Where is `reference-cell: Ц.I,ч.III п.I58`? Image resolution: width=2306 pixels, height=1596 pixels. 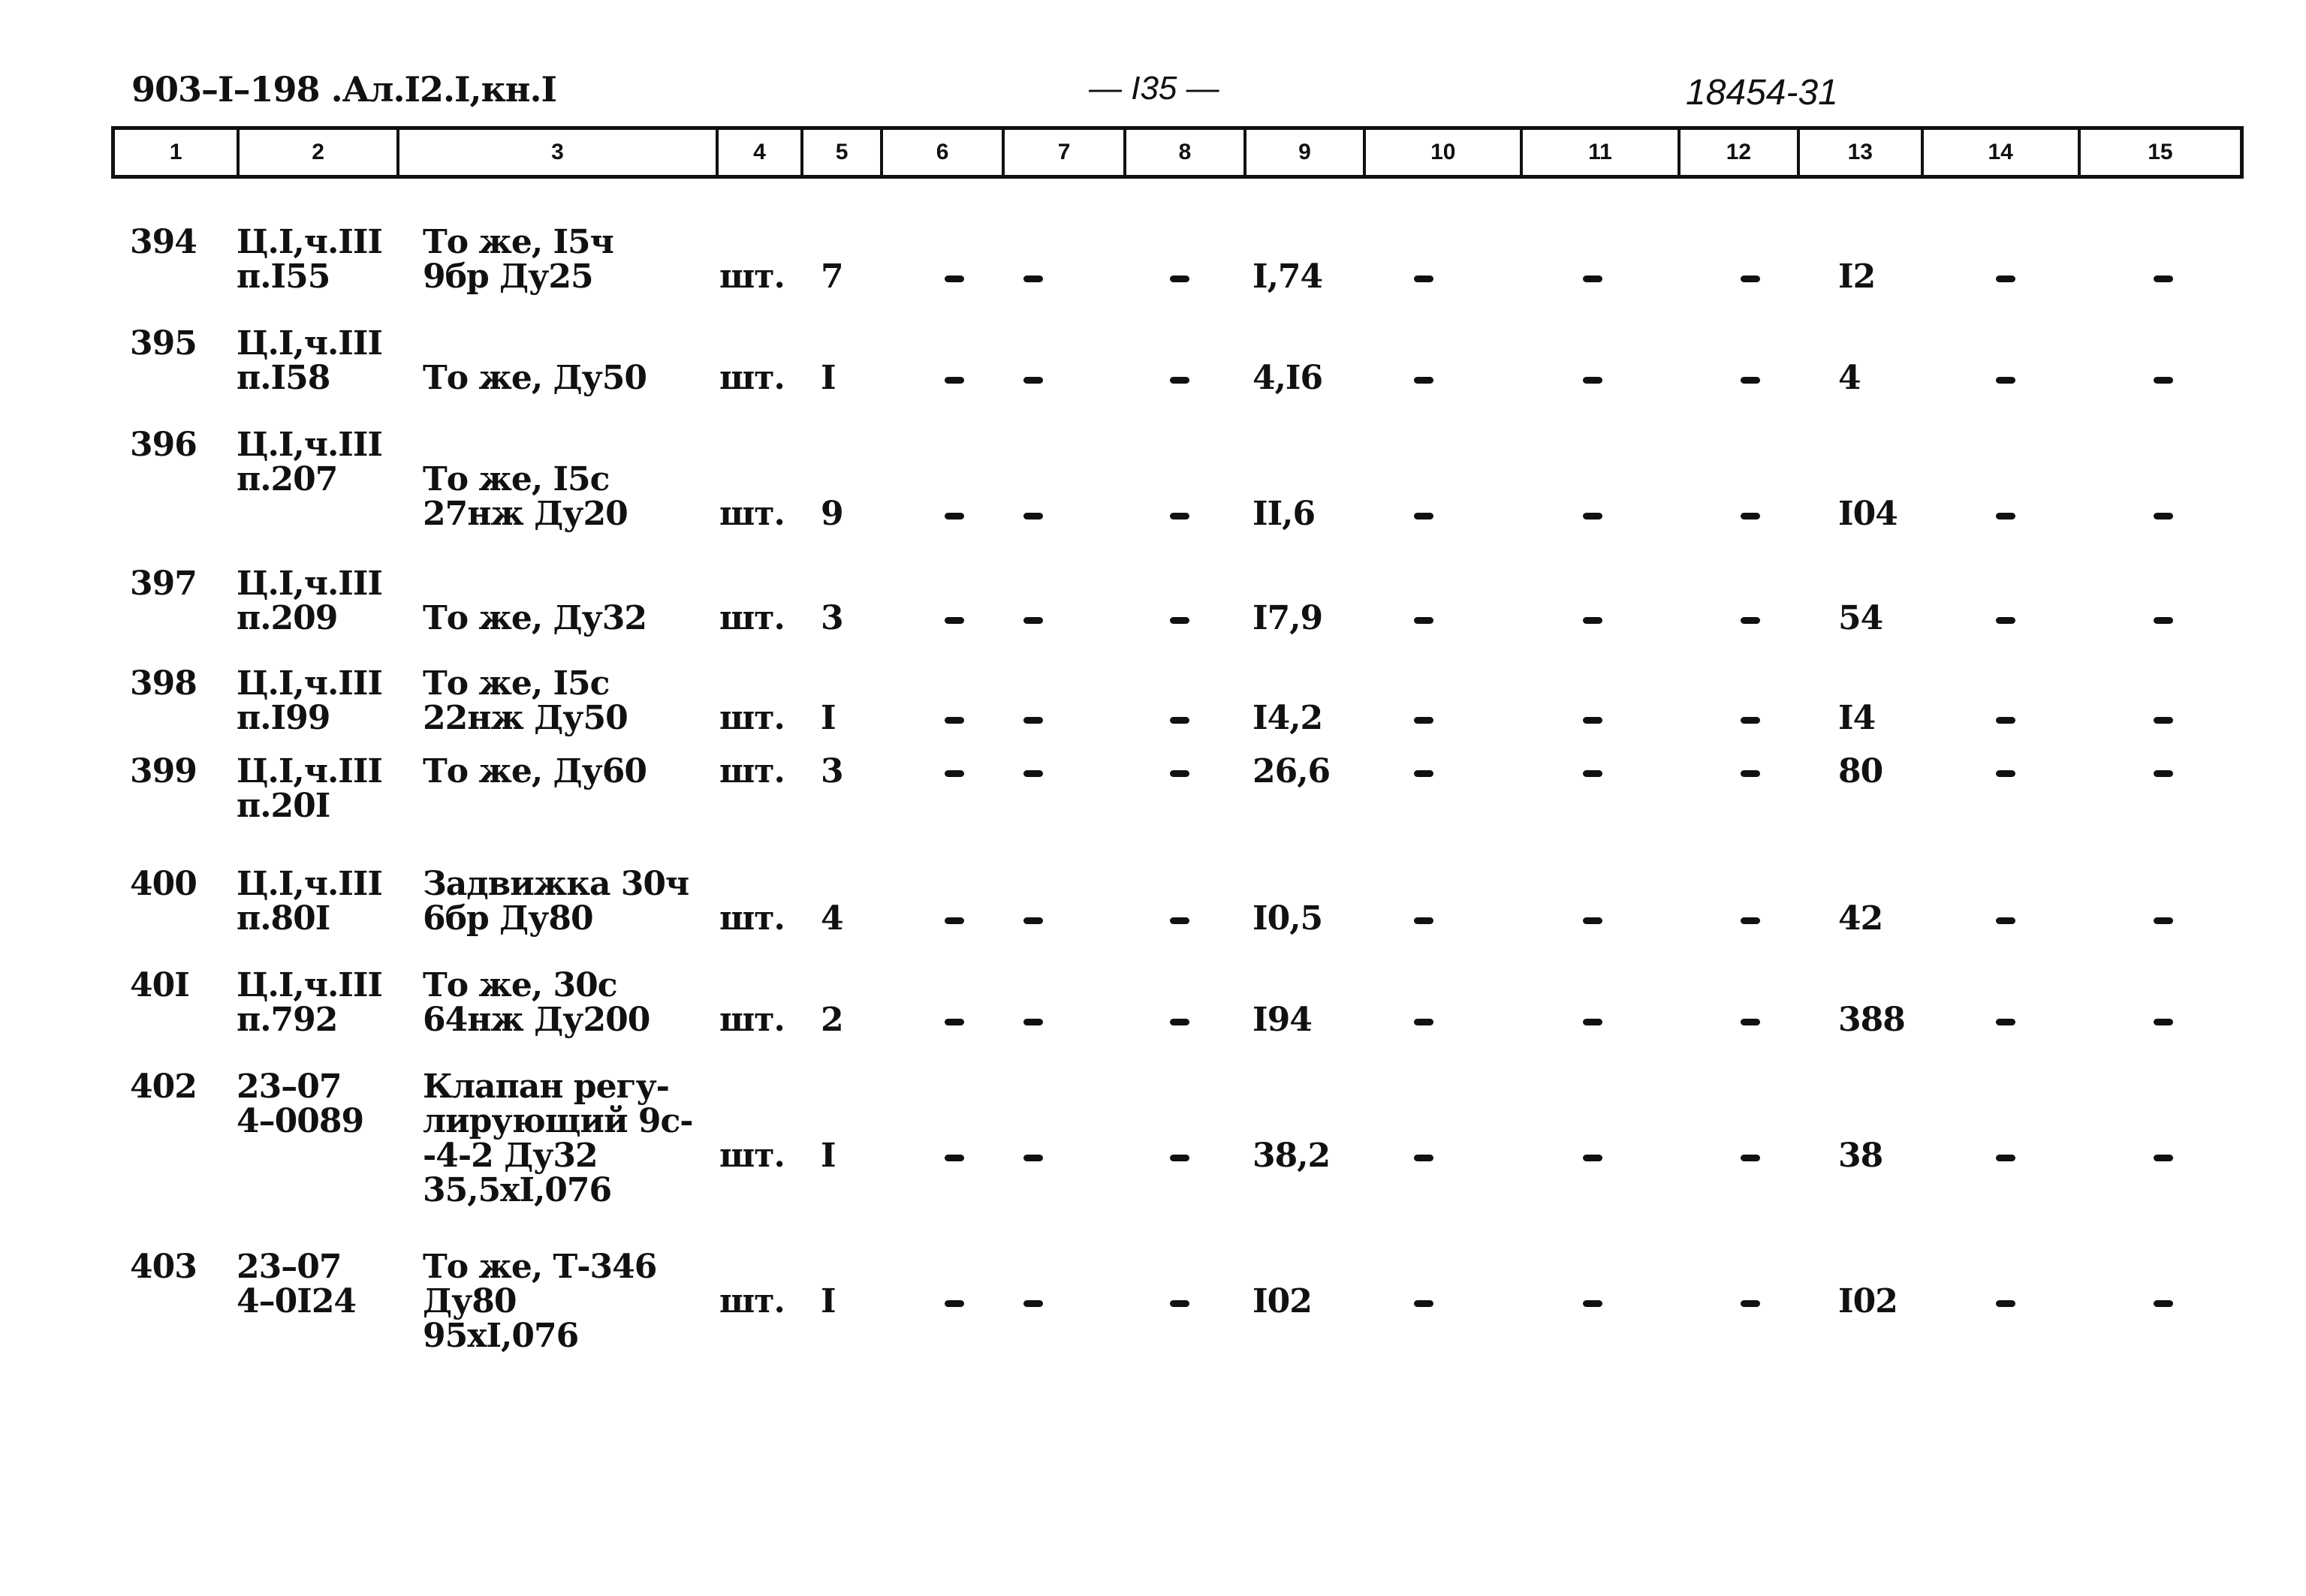
reference-cell: Ц.I,ч.III п.I58 is located at coordinates (310, 360).